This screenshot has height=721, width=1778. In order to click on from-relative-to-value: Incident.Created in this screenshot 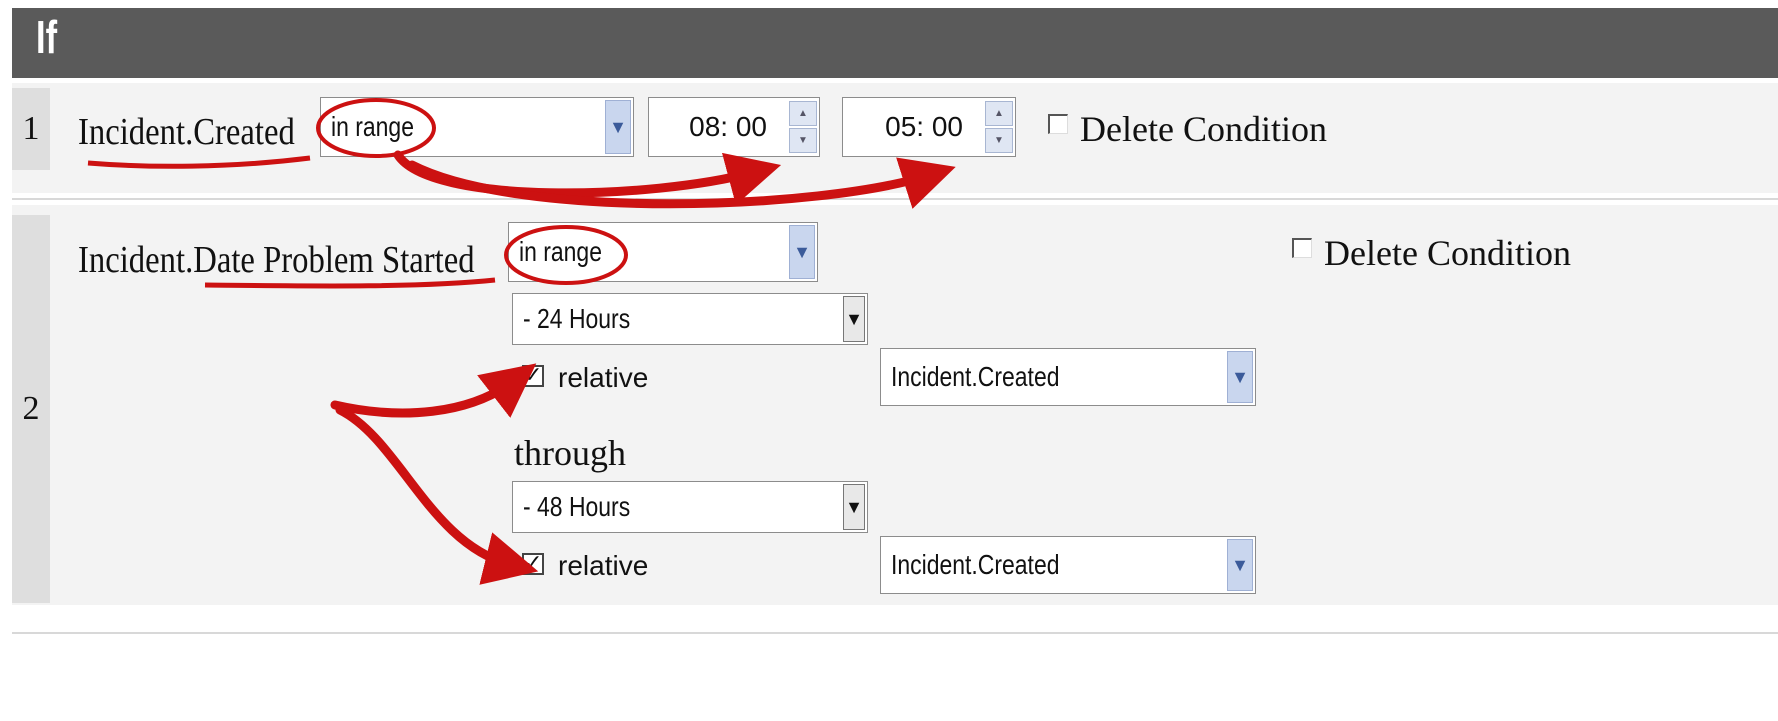, I will do `click(975, 376)`.